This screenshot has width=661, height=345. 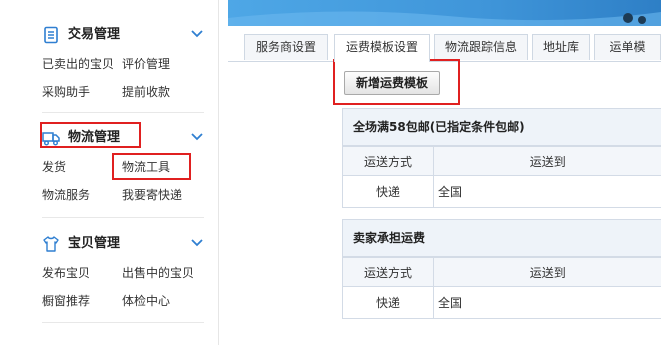 I want to click on highlight-box-logistics-title, so click(x=90, y=135).